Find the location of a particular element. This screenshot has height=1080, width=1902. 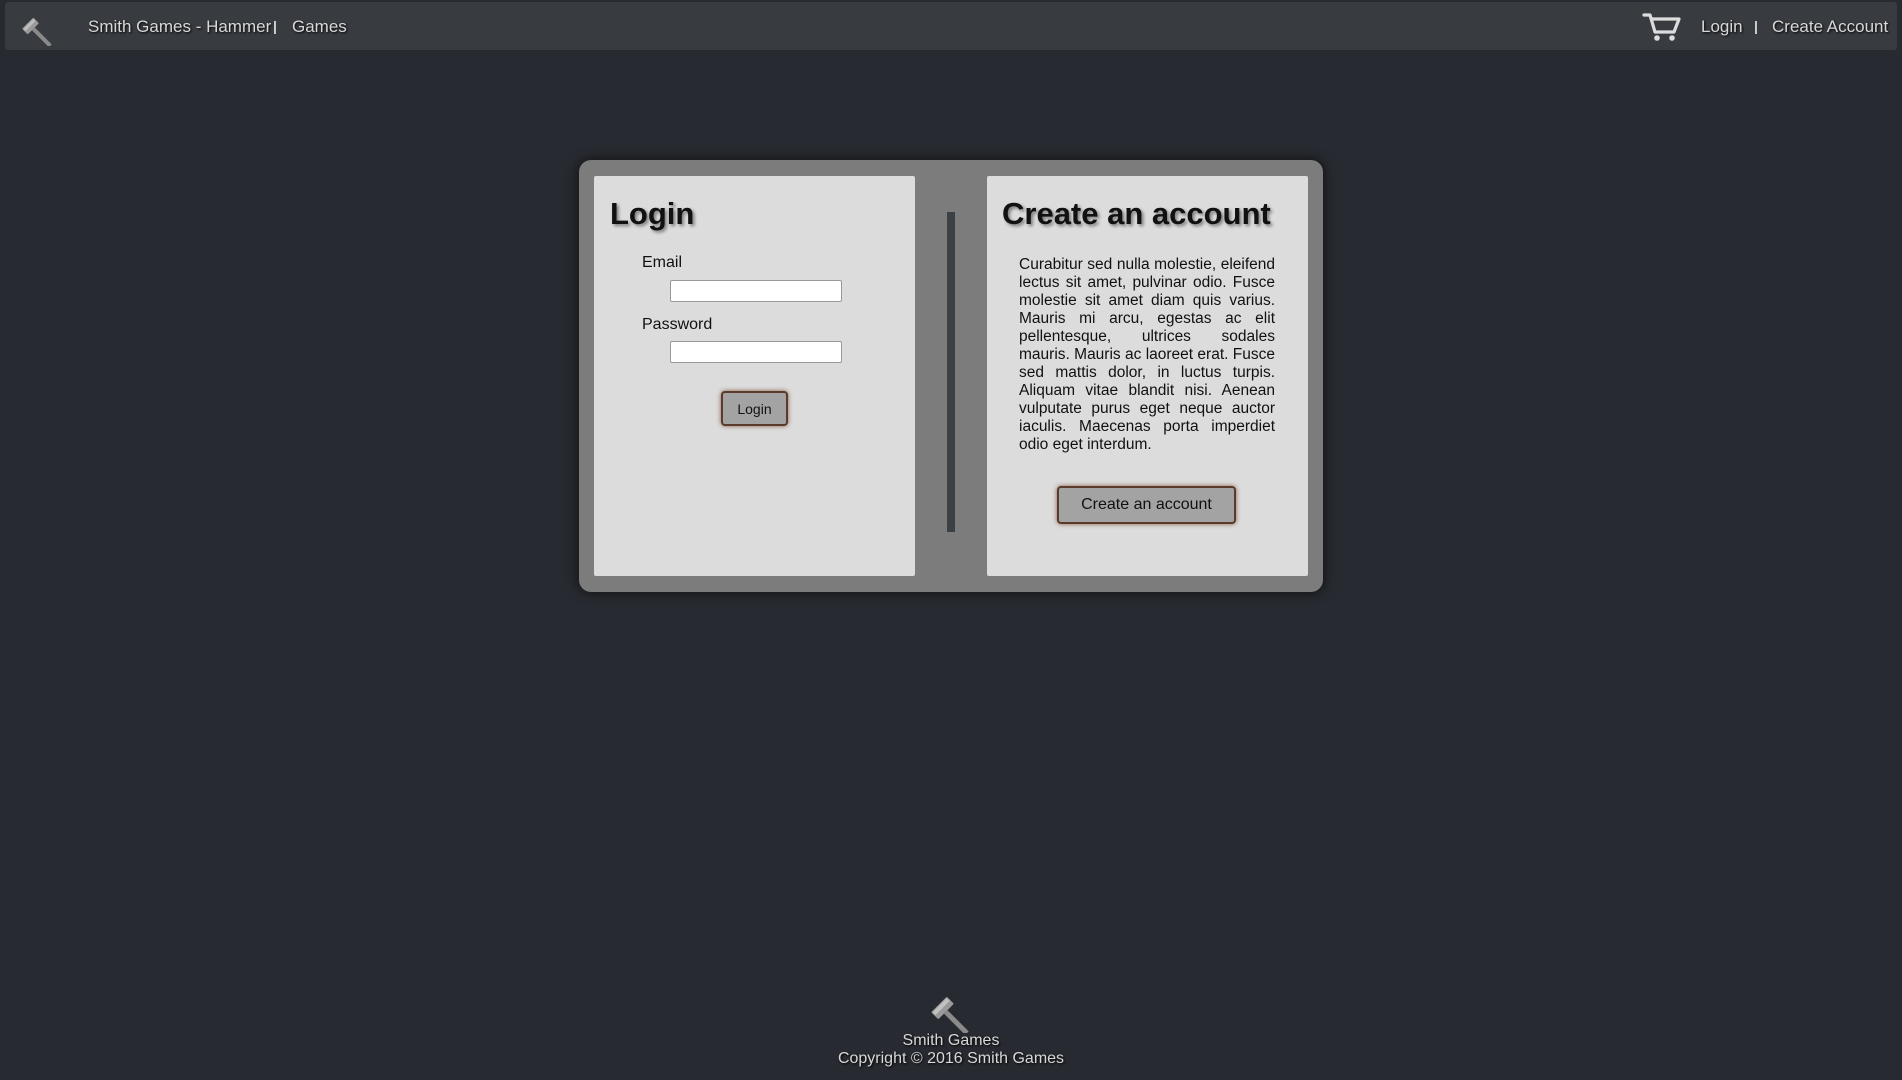

nav-brand-link: Smith Games - Hammer is located at coordinates (179, 27).